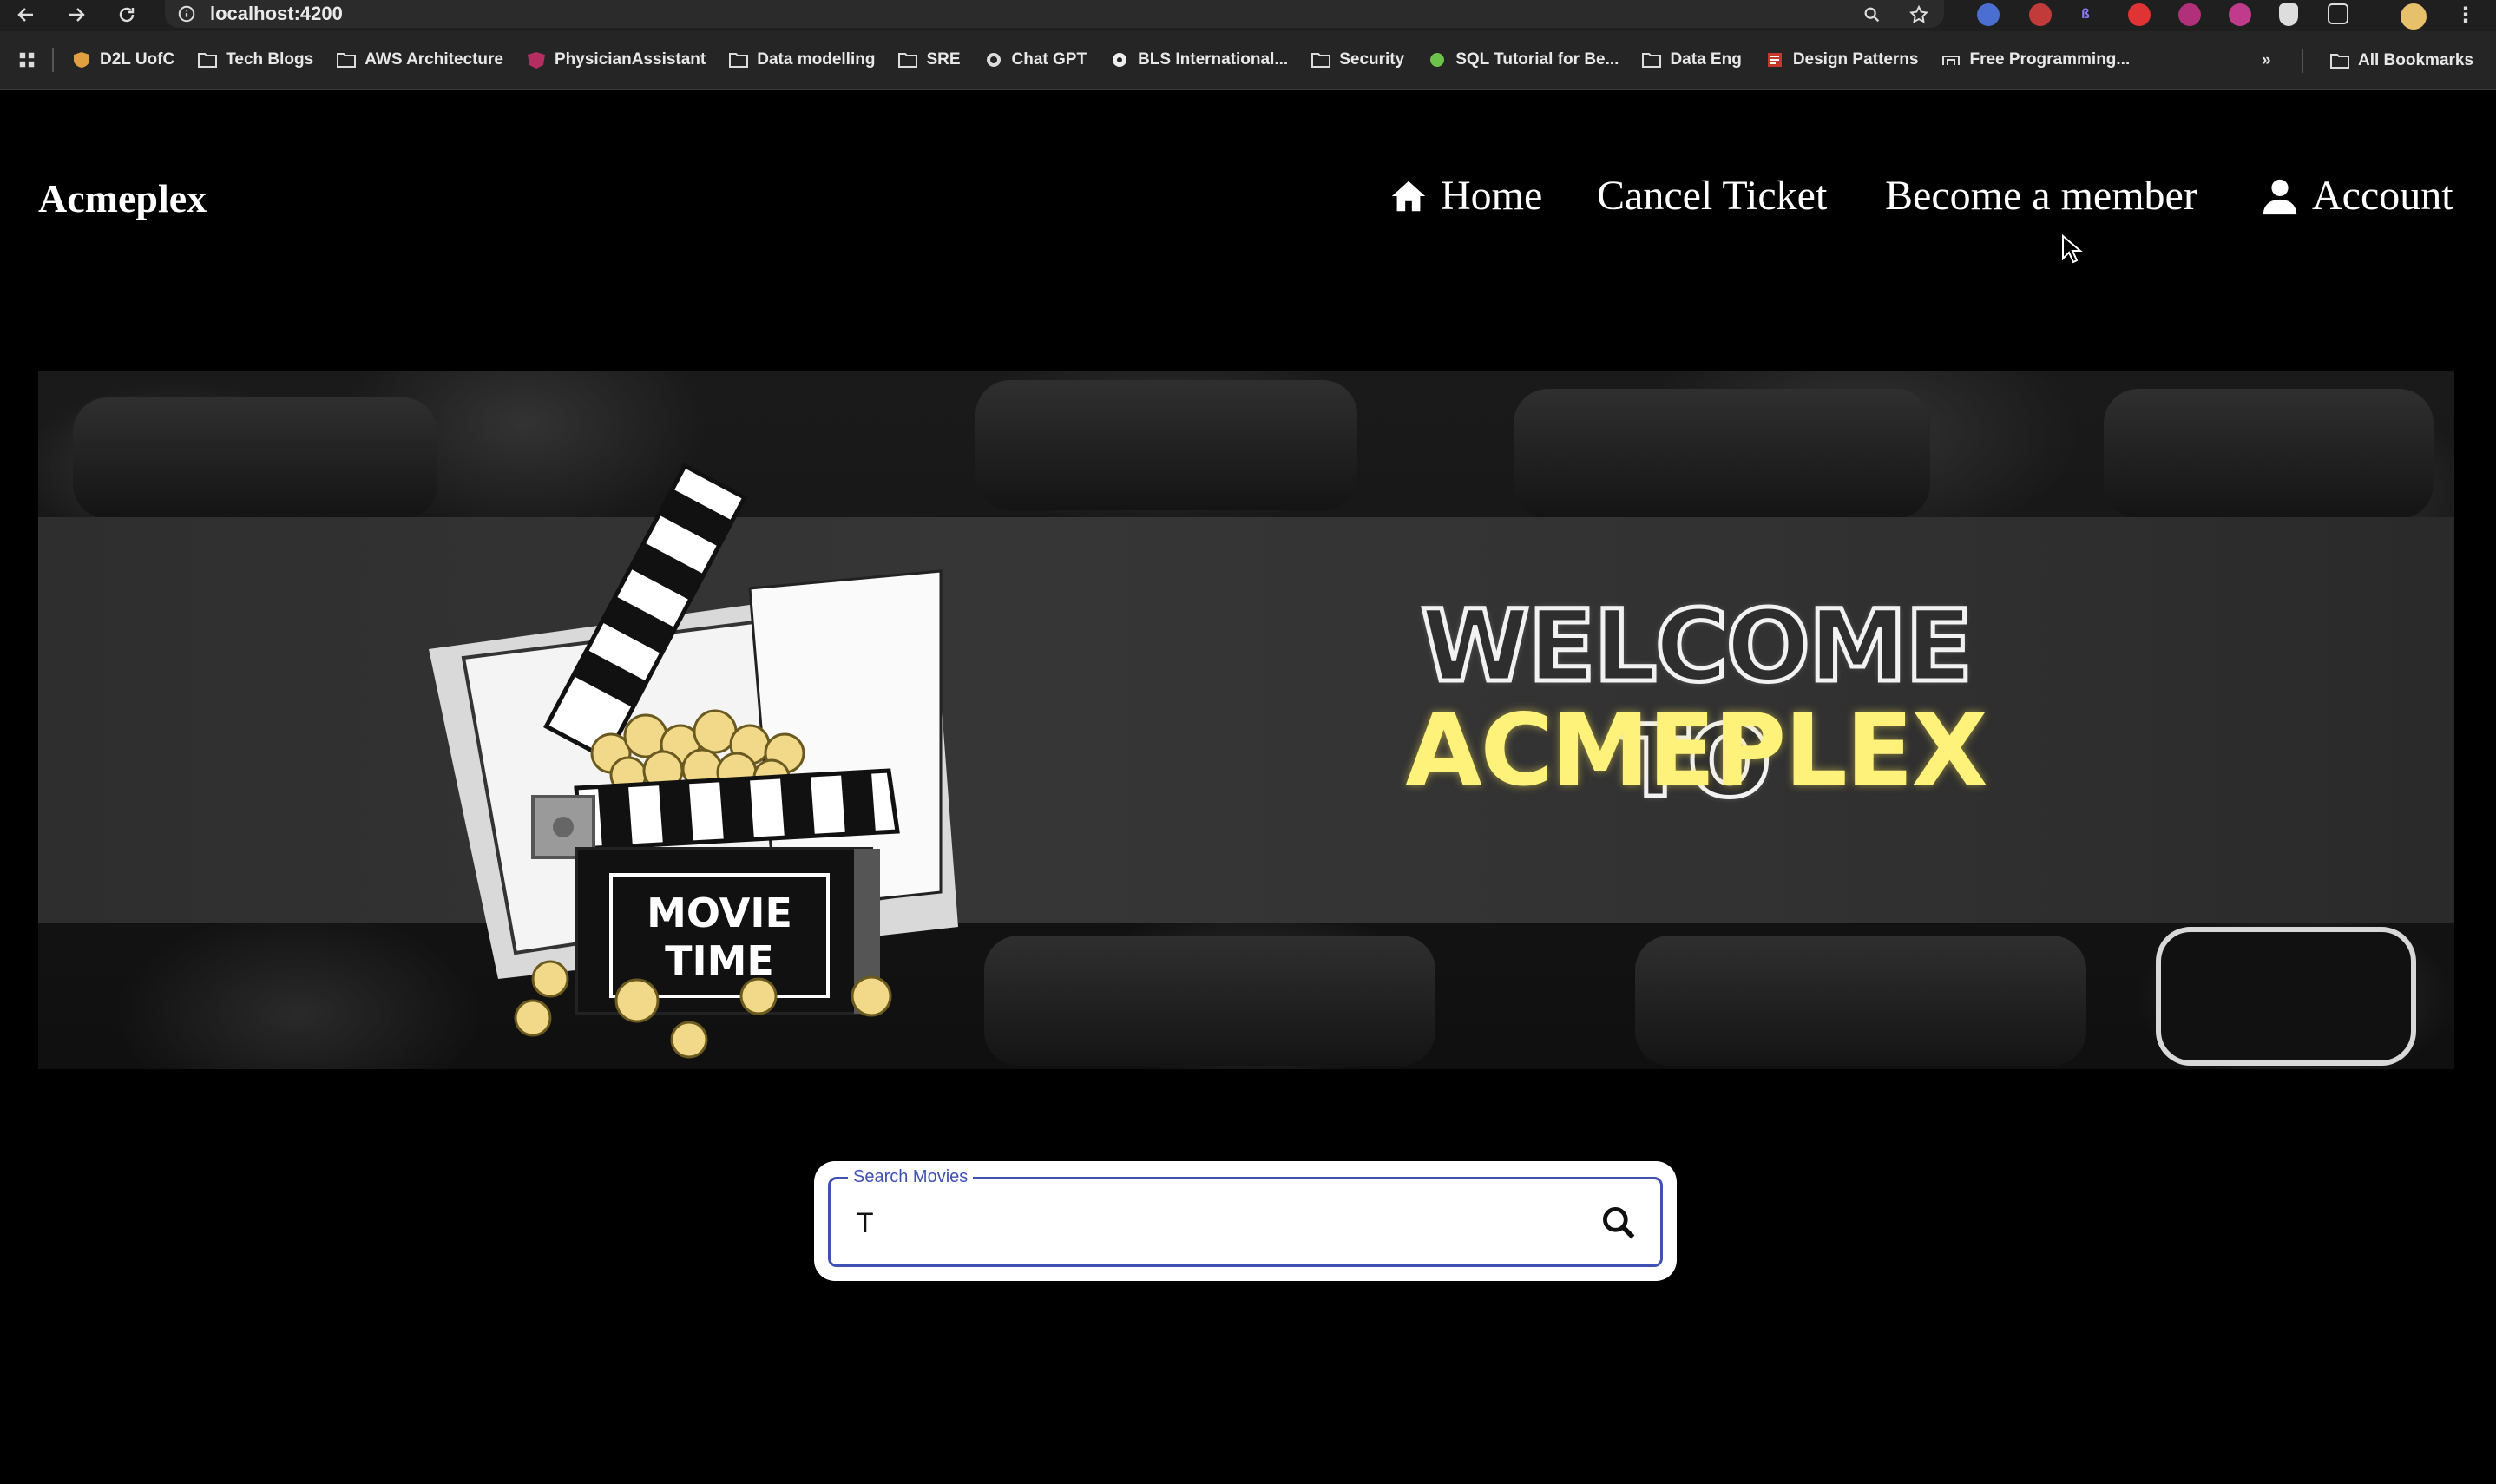 Image resolution: width=2496 pixels, height=1484 pixels. Describe the element at coordinates (1951, 60) in the screenshot. I see `link-icon` at that location.